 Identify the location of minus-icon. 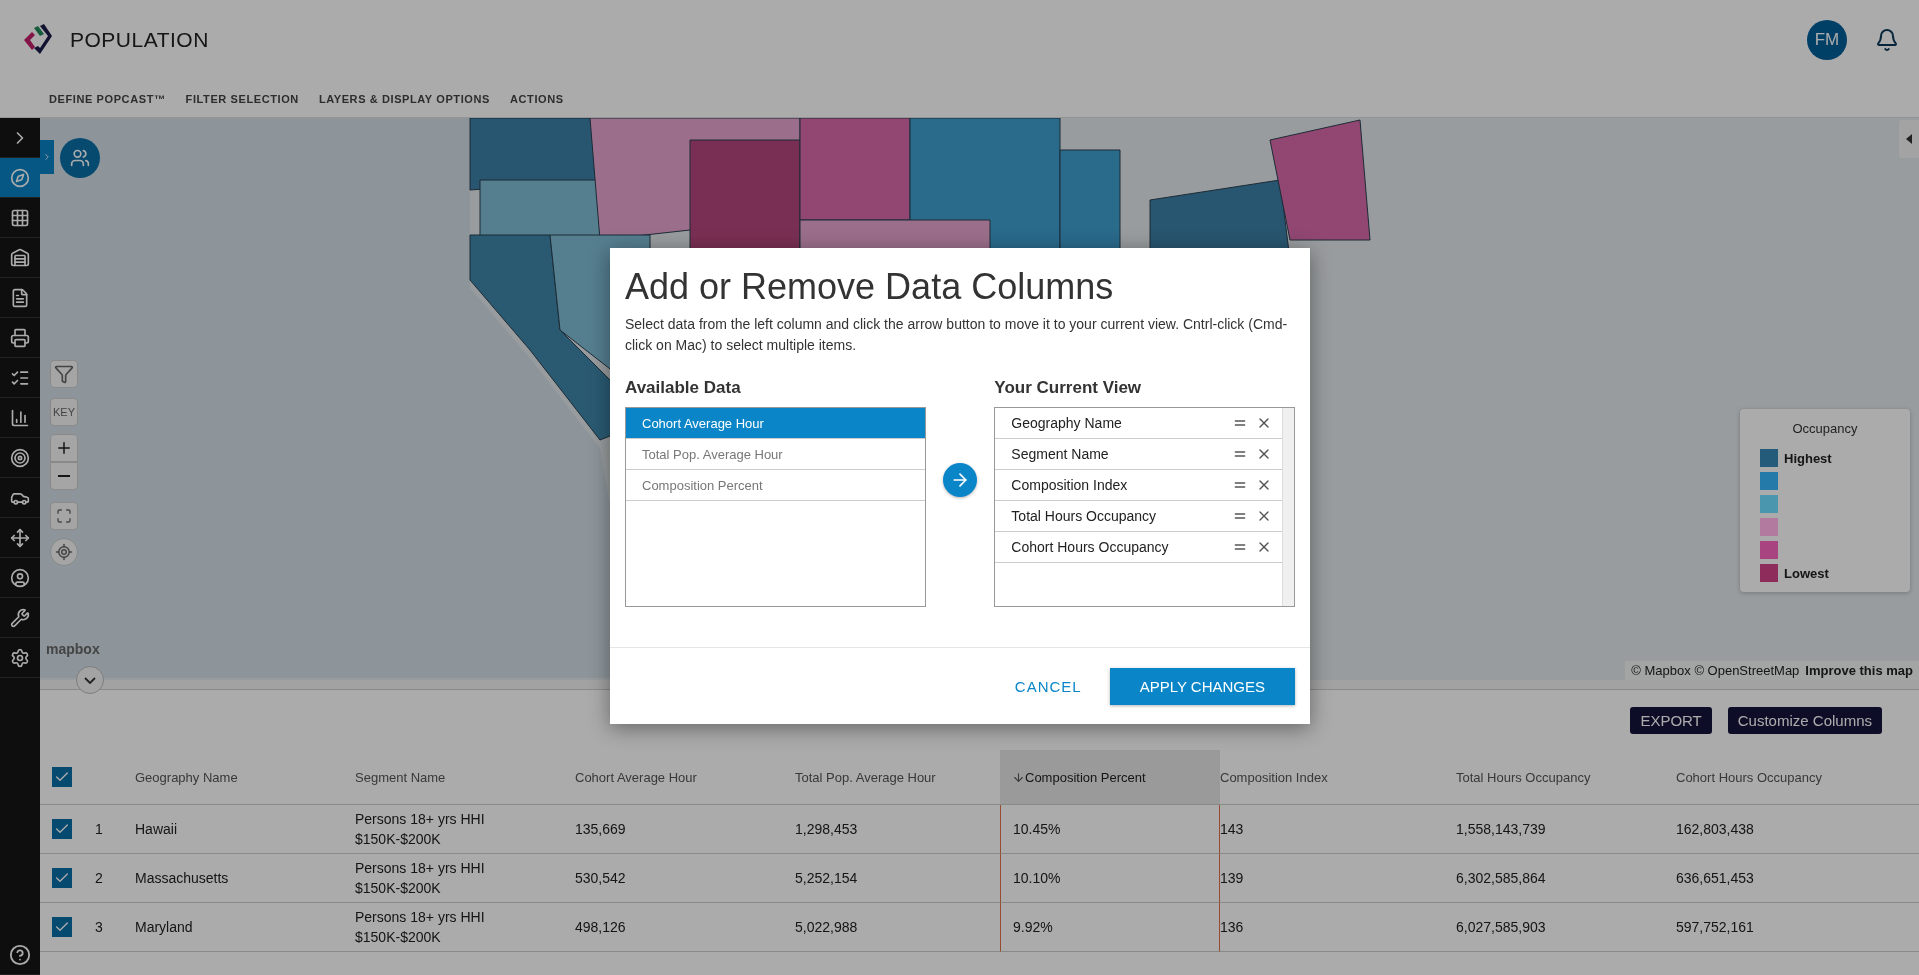
(64, 476).